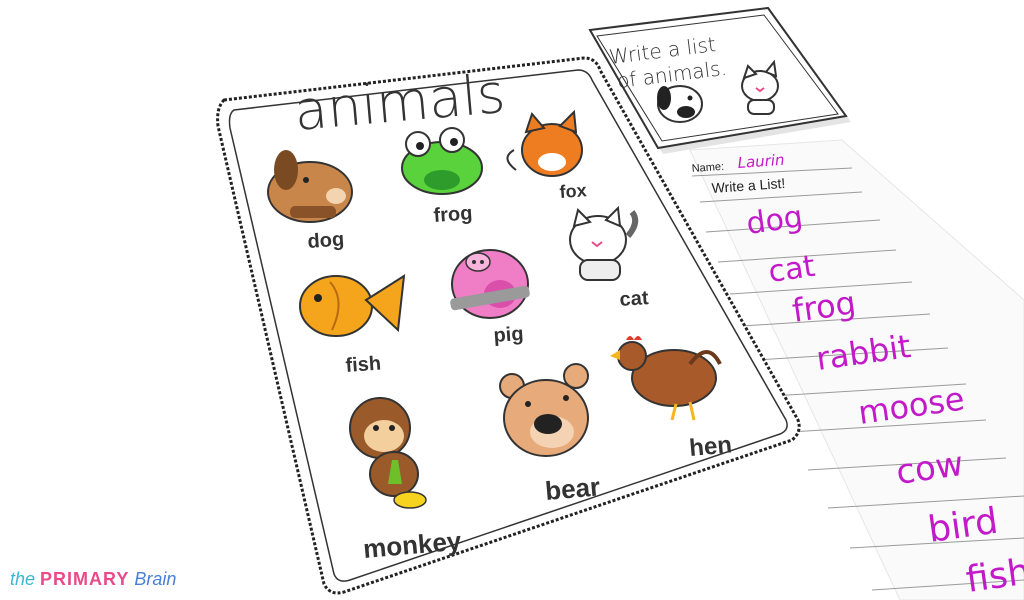 This screenshot has width=1024, height=600. What do you see at coordinates (23, 579) in the screenshot?
I see `brand-part-1: the` at bounding box center [23, 579].